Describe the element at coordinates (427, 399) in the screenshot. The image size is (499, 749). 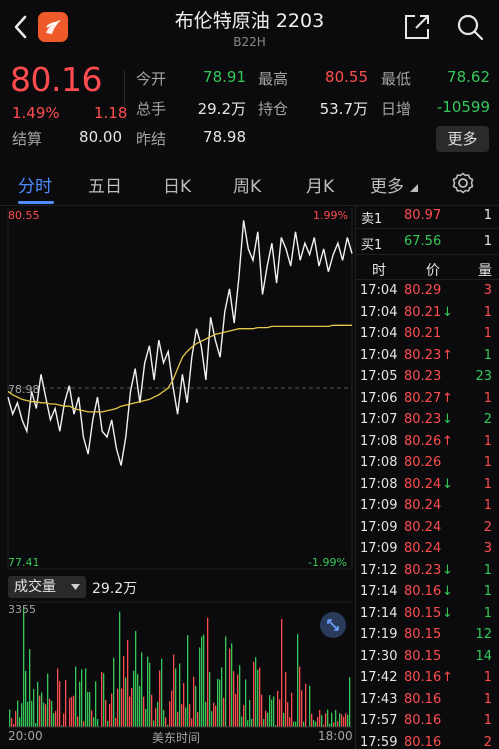
I see `trade-row: 17:06 80.27 ↑ 1` at that location.